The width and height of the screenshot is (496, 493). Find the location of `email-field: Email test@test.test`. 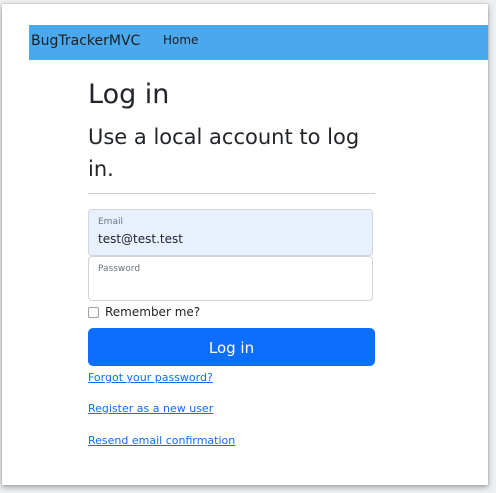

email-field: Email test@test.test is located at coordinates (230, 232).